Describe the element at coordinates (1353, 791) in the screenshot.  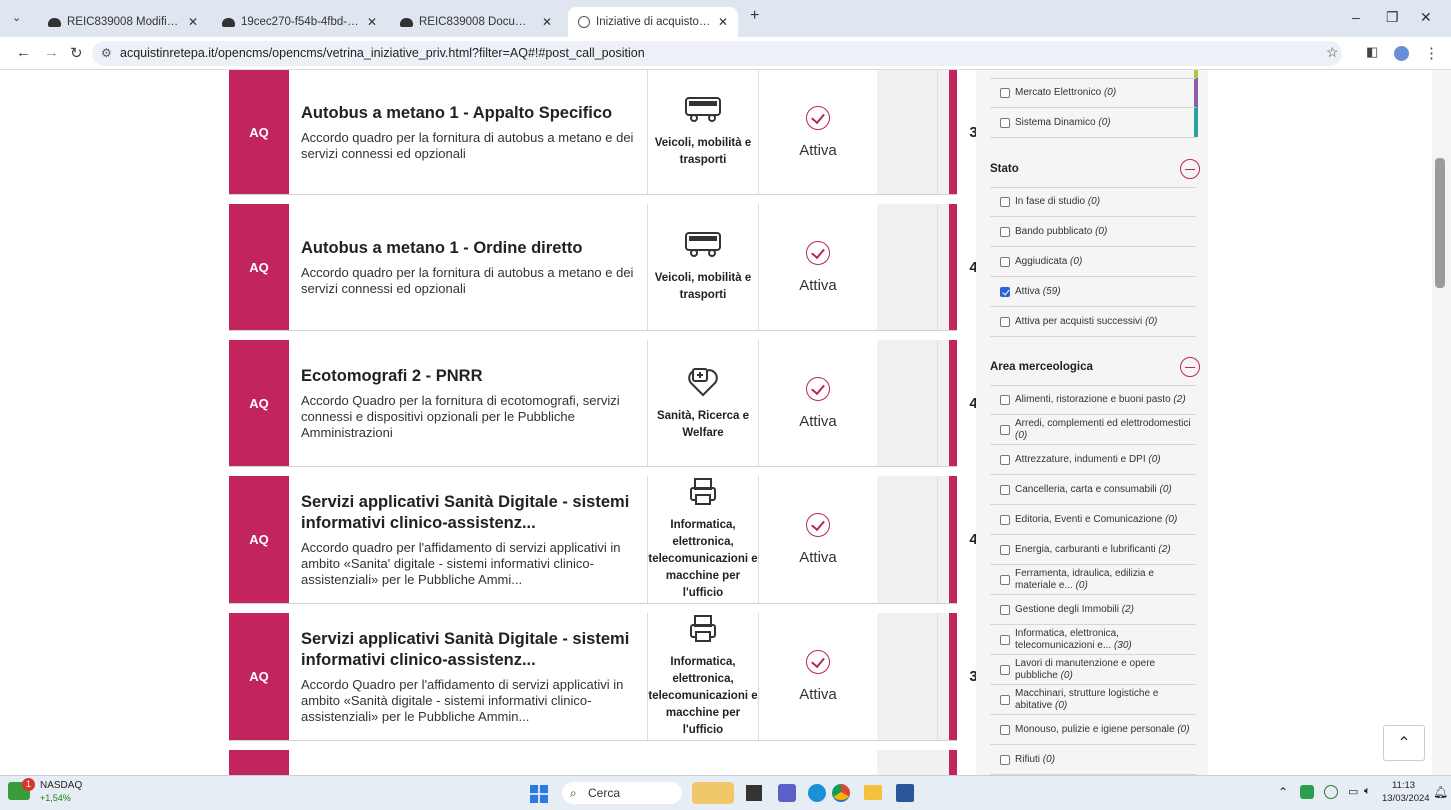
I see `network-icon: ▭` at that location.